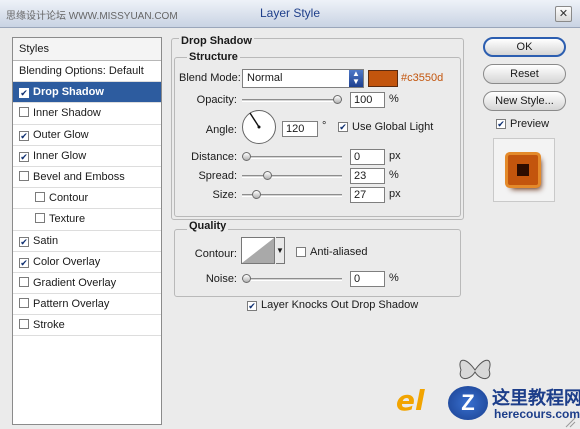 The height and width of the screenshot is (429, 580). Describe the element at coordinates (68, 92) in the screenshot. I see `styles-item-label: Drop Shadow` at that location.